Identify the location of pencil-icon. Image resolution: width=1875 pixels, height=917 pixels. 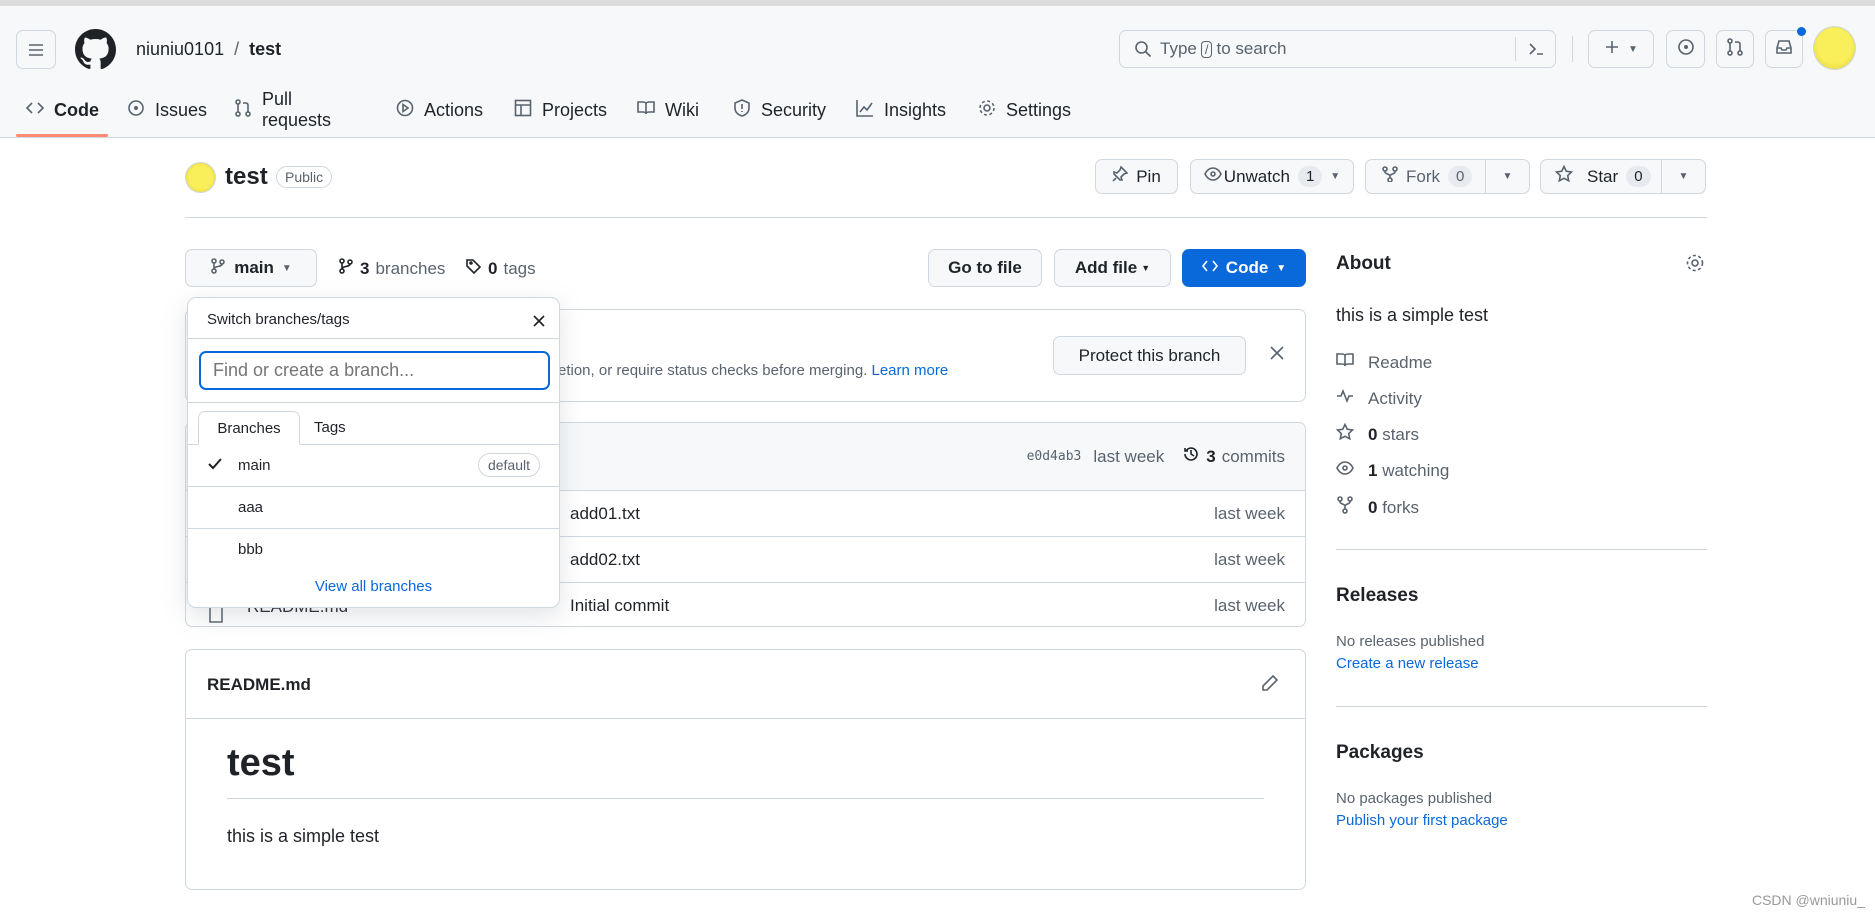
(1270, 685).